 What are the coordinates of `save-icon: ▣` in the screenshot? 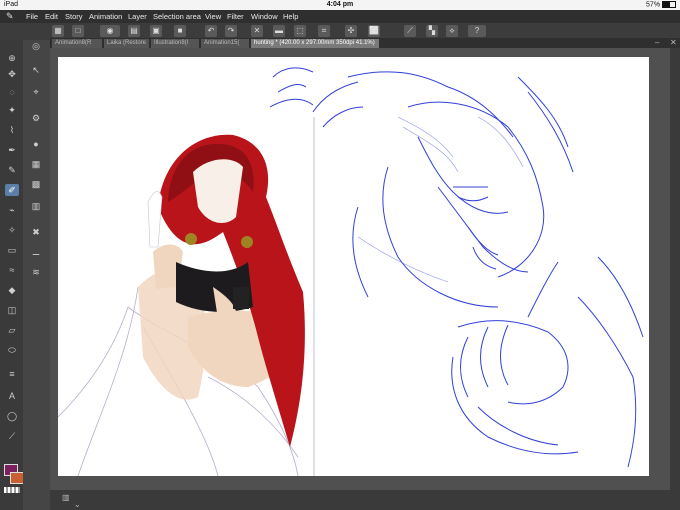 It's located at (156, 31).